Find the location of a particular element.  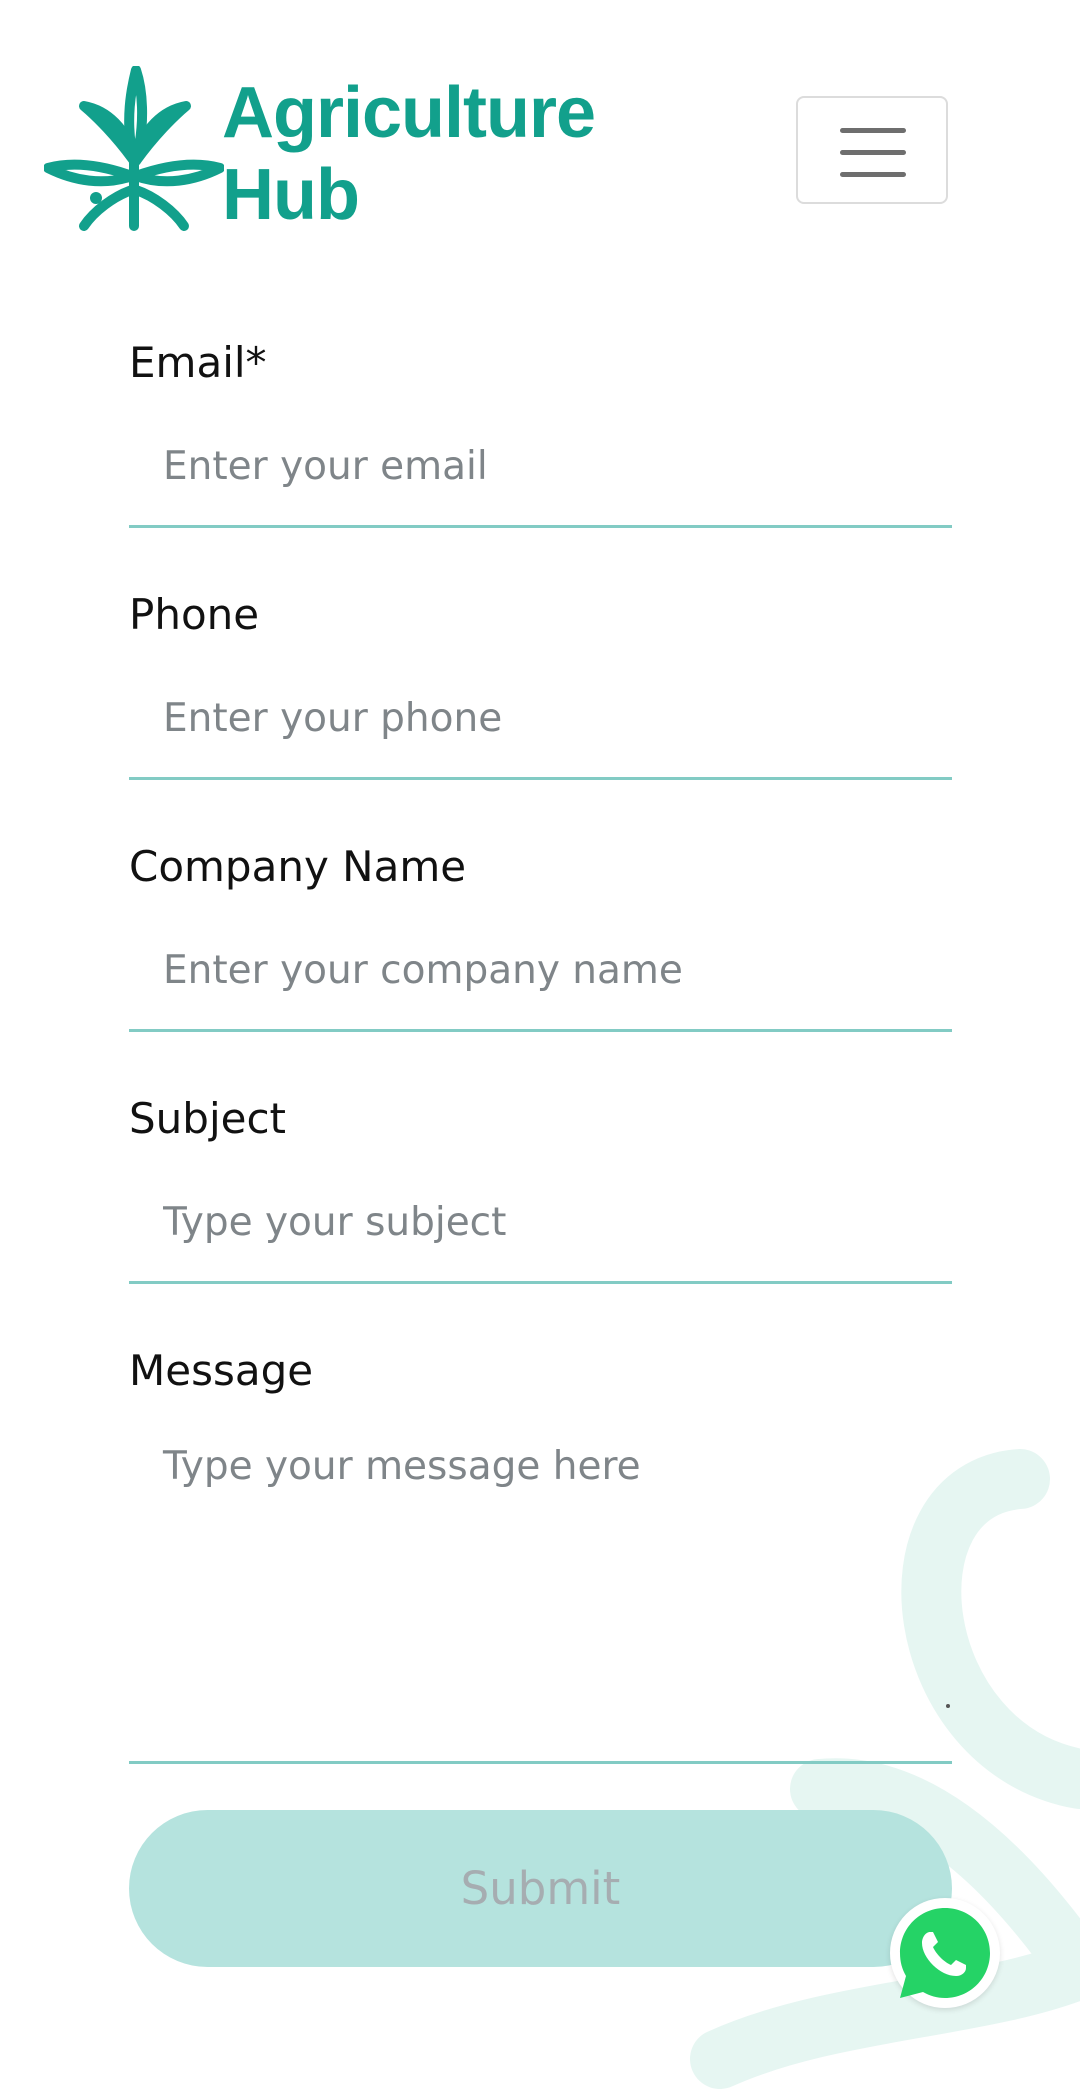

menu-button is located at coordinates (872, 150).